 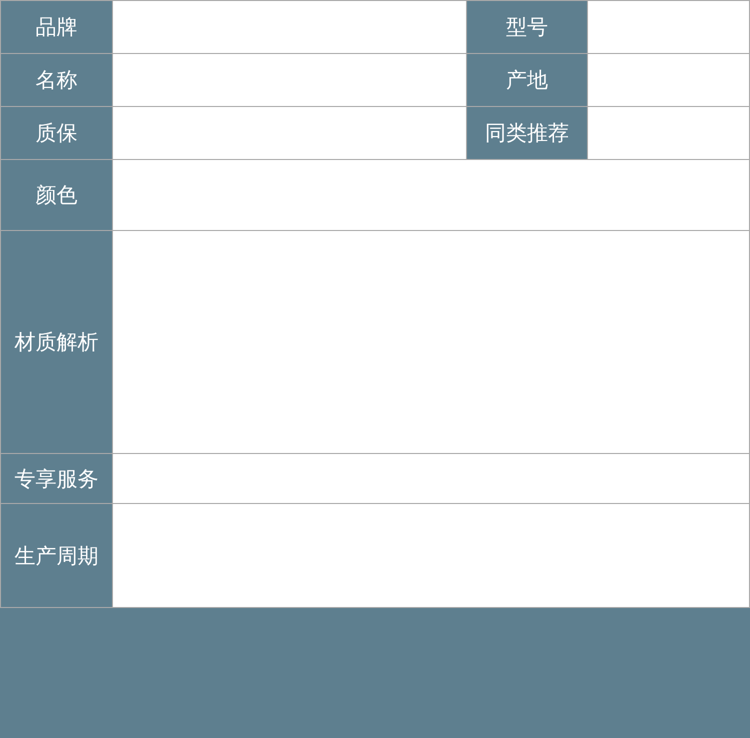 I want to click on field-label: 质保, so click(x=56, y=133).